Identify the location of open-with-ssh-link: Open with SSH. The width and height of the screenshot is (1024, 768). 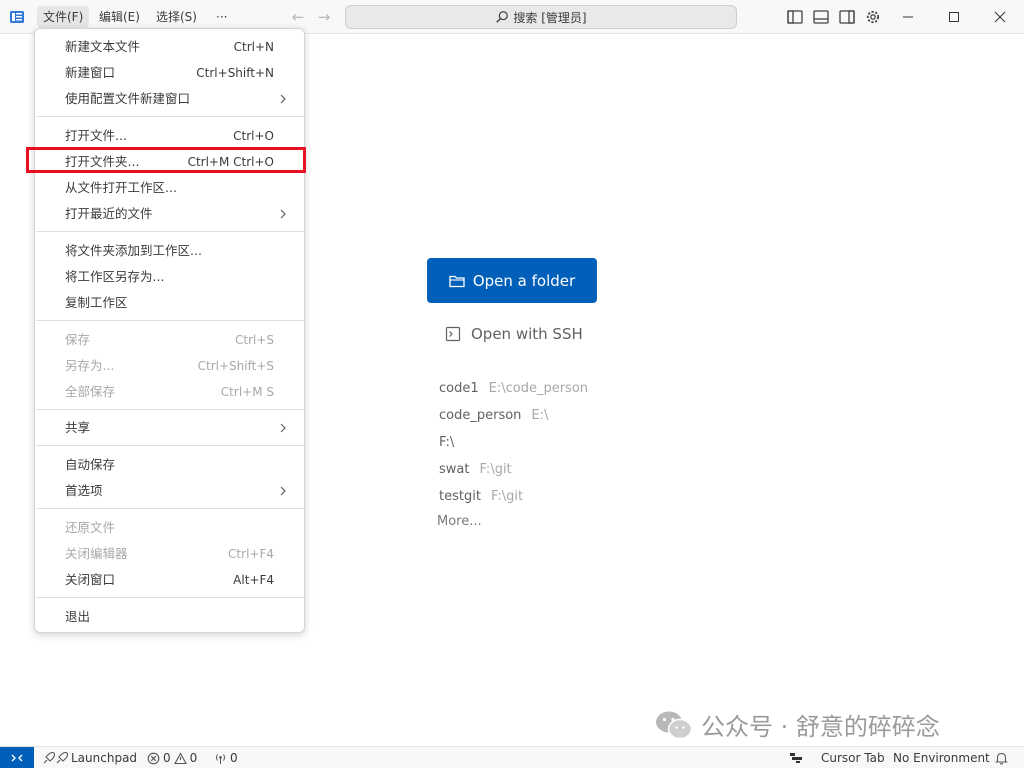
(514, 334).